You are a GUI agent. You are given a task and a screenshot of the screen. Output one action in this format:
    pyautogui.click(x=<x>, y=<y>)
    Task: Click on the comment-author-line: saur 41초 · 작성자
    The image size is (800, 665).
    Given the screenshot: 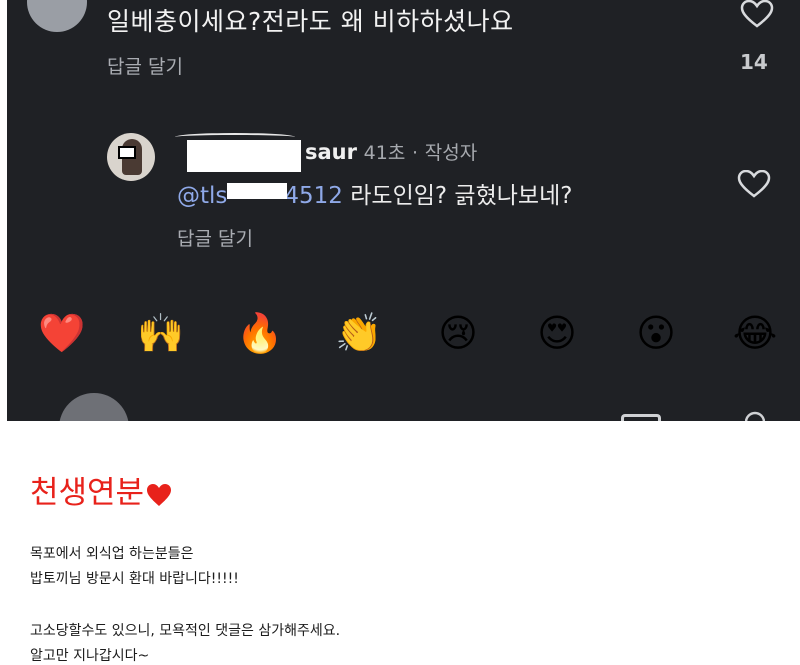 What is the action you would take?
    pyautogui.click(x=391, y=151)
    